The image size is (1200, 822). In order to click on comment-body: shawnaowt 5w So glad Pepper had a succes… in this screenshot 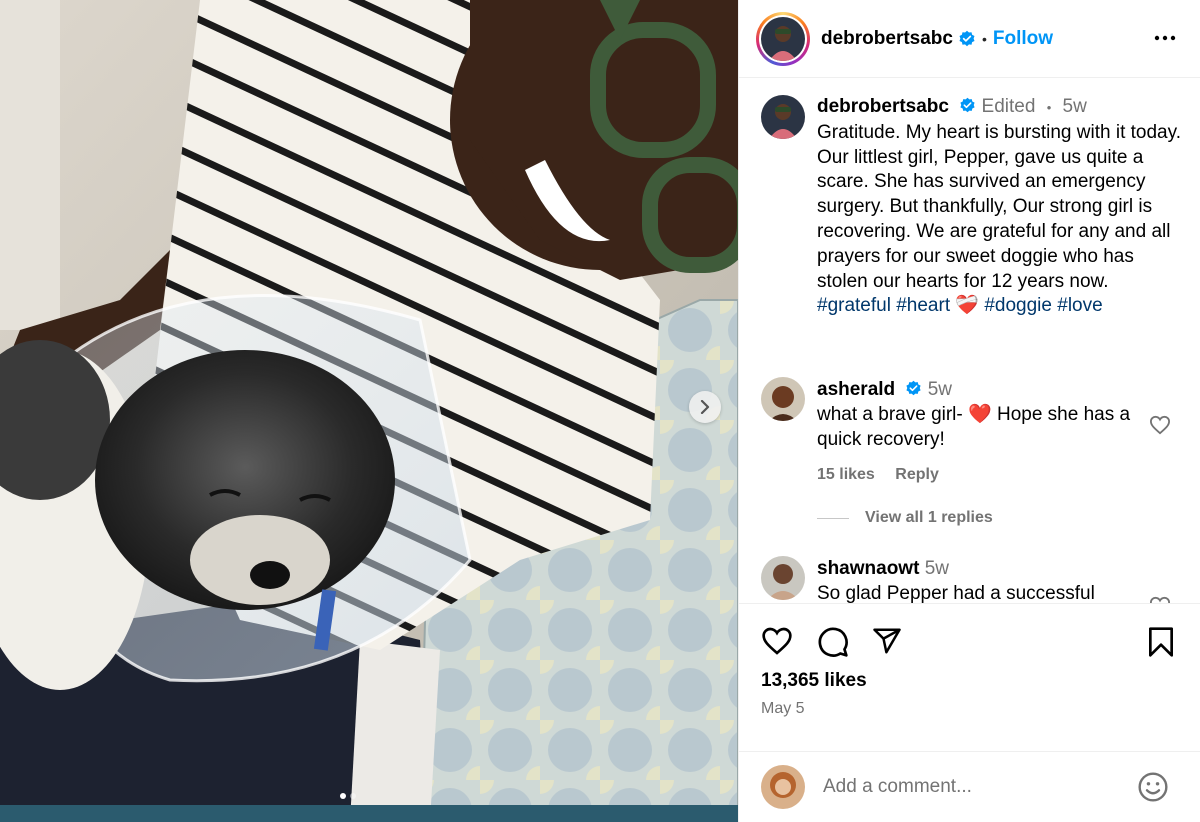, I will do `click(982, 579)`.